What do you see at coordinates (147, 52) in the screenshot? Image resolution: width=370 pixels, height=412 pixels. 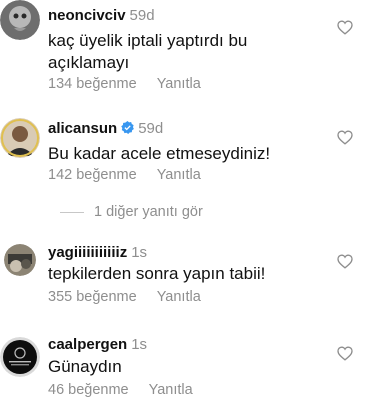 I see `comment-text: kaç üyelik iptali yaptırdı bu açıklamayı` at bounding box center [147, 52].